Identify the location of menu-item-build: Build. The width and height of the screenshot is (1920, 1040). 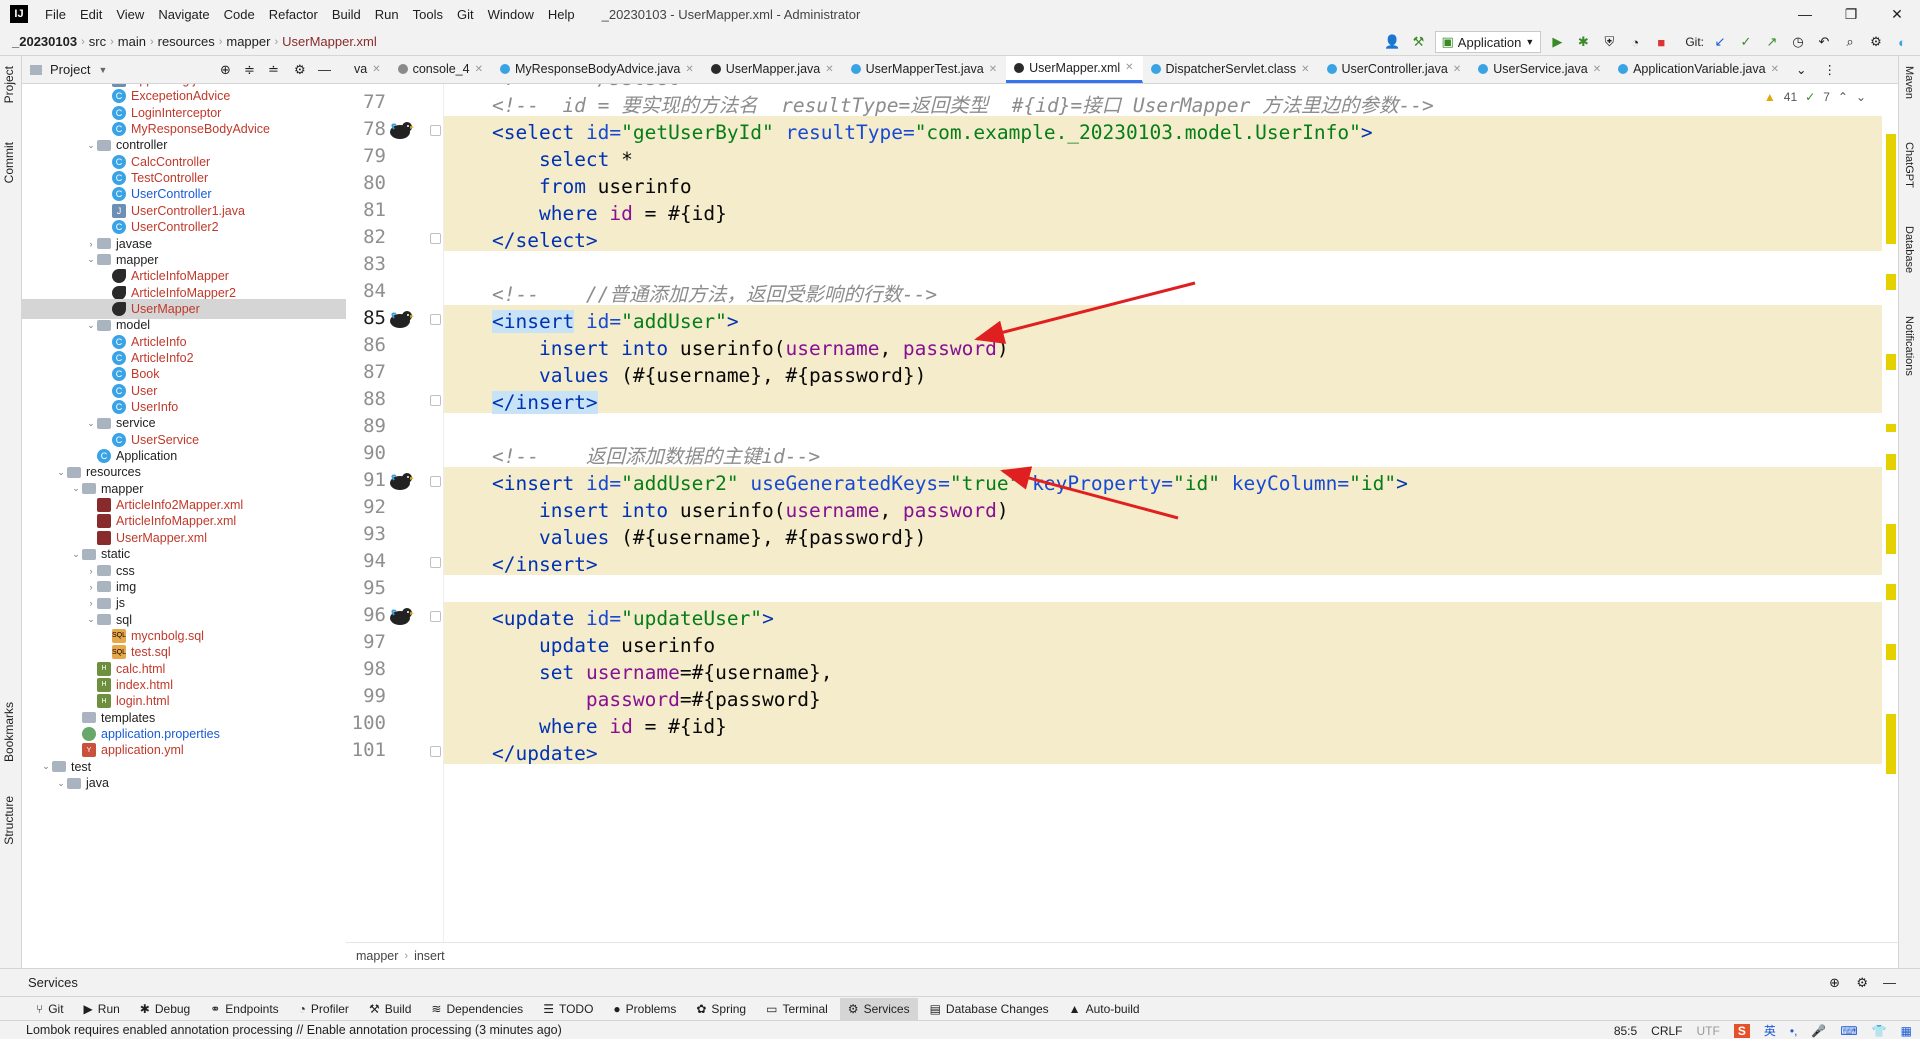
(346, 14).